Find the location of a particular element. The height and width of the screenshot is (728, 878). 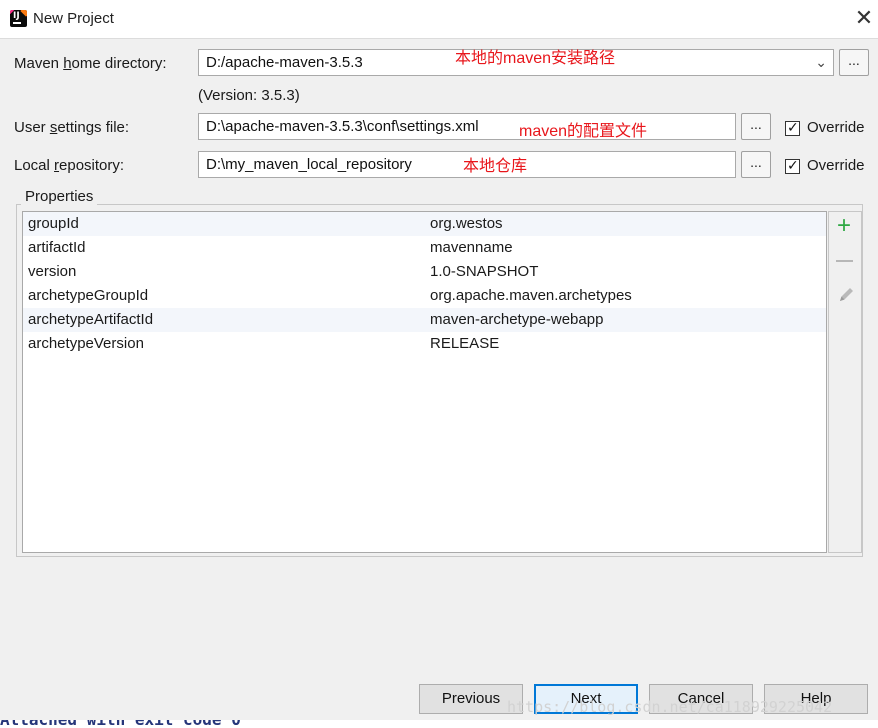

property-value: maven-archetype-webapp is located at coordinates (517, 319).